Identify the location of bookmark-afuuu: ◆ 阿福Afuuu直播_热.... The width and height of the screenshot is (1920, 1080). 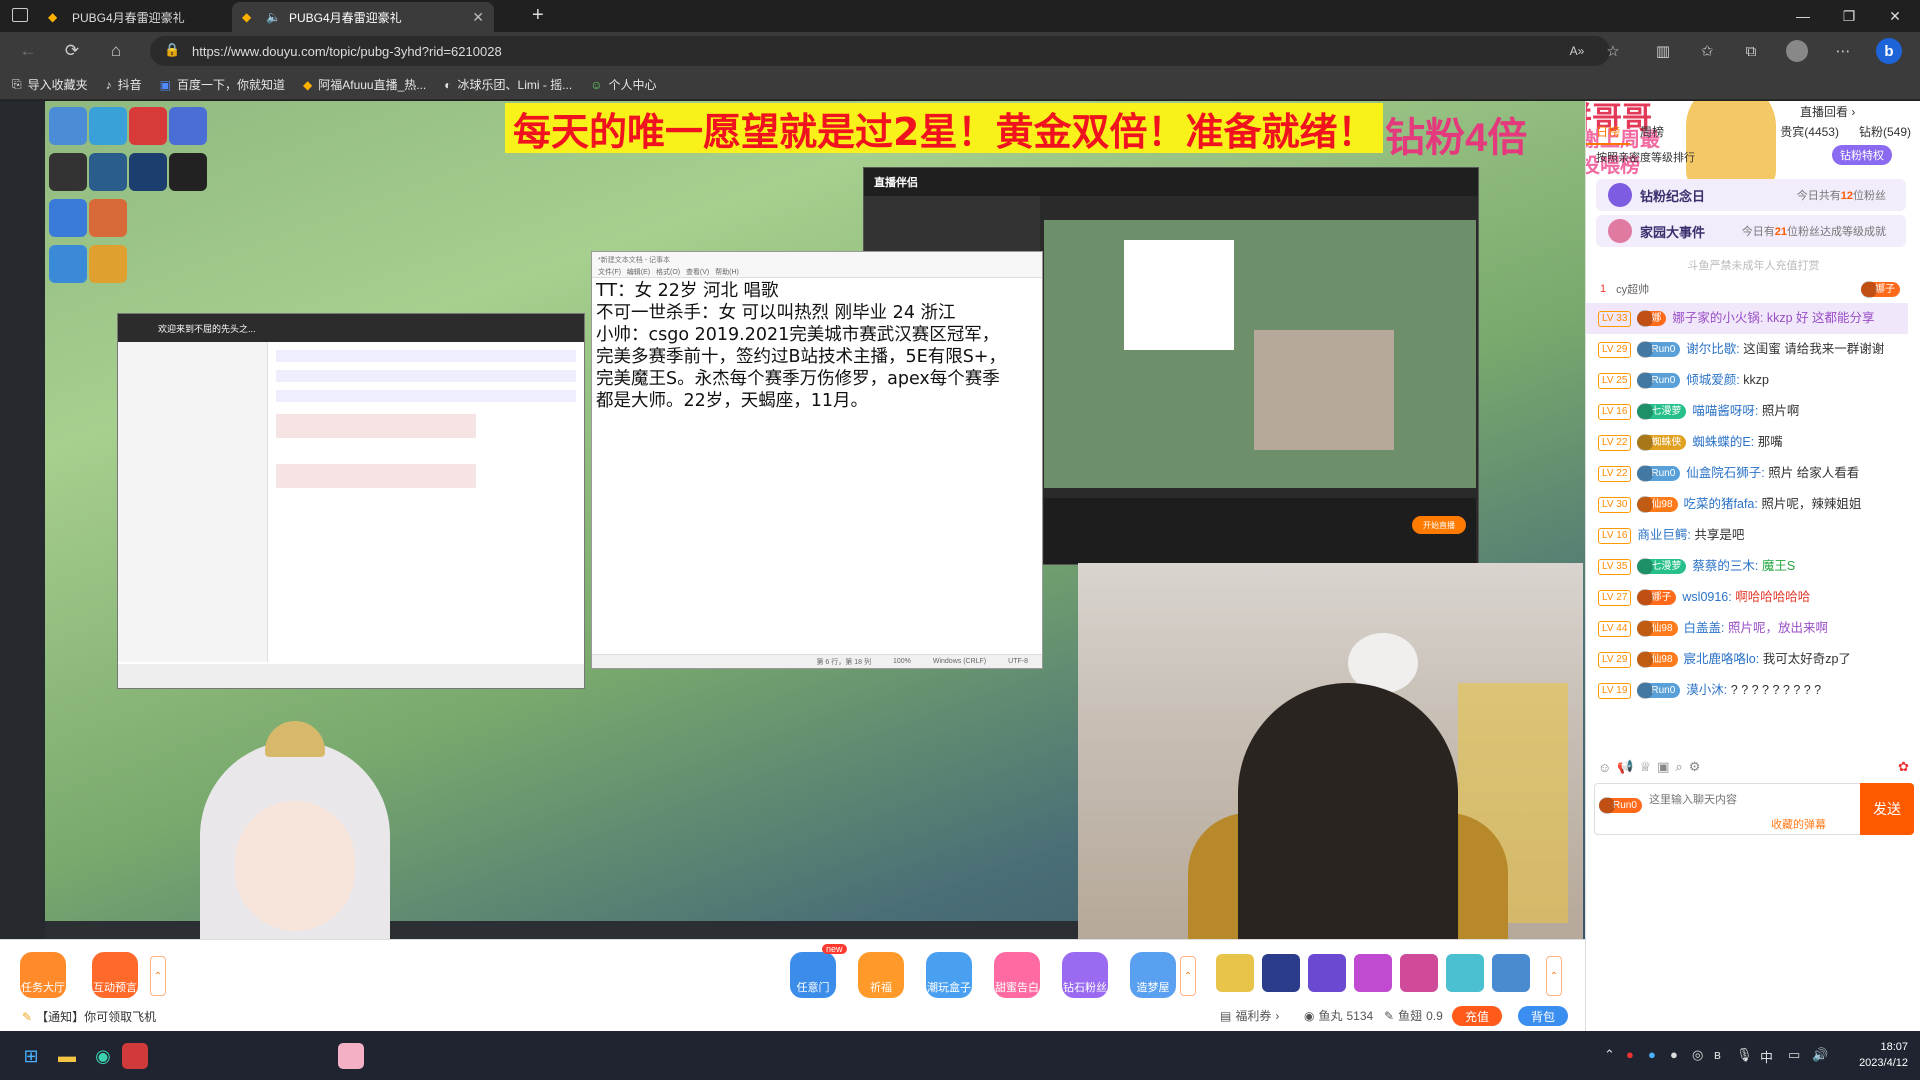
(364, 84).